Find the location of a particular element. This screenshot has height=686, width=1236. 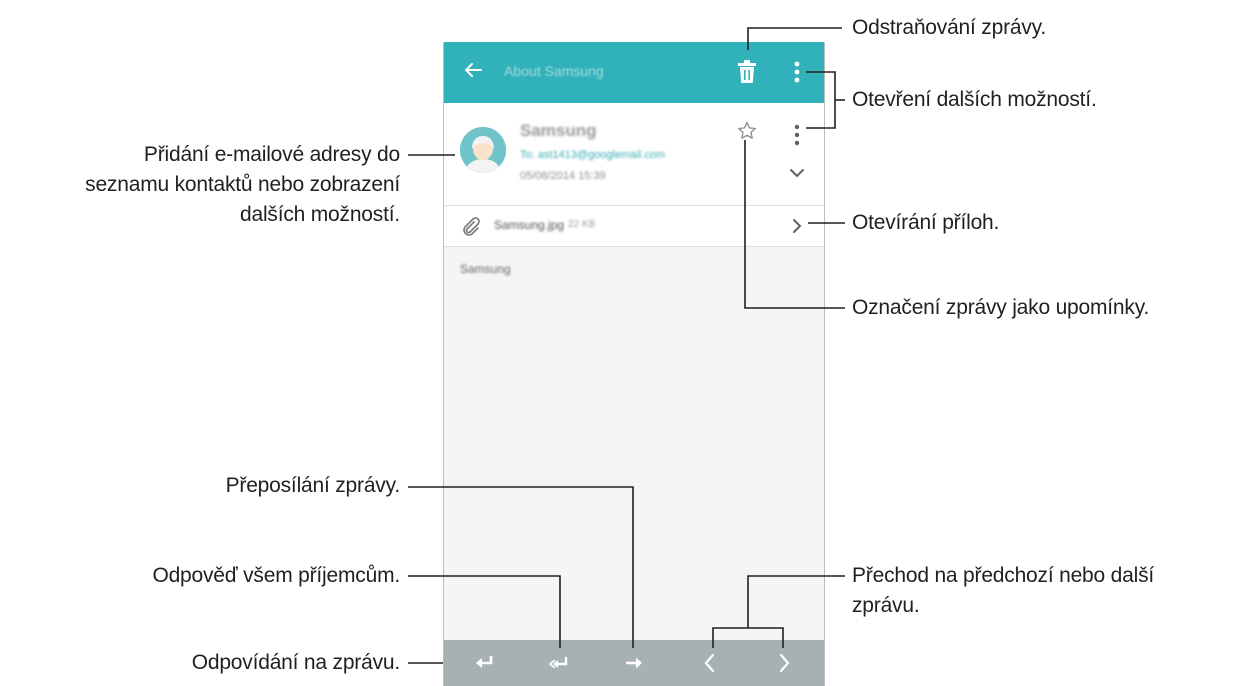

callout-add-contact-2: seznamu kontaktů nebo zobrazení is located at coordinates (242, 184).